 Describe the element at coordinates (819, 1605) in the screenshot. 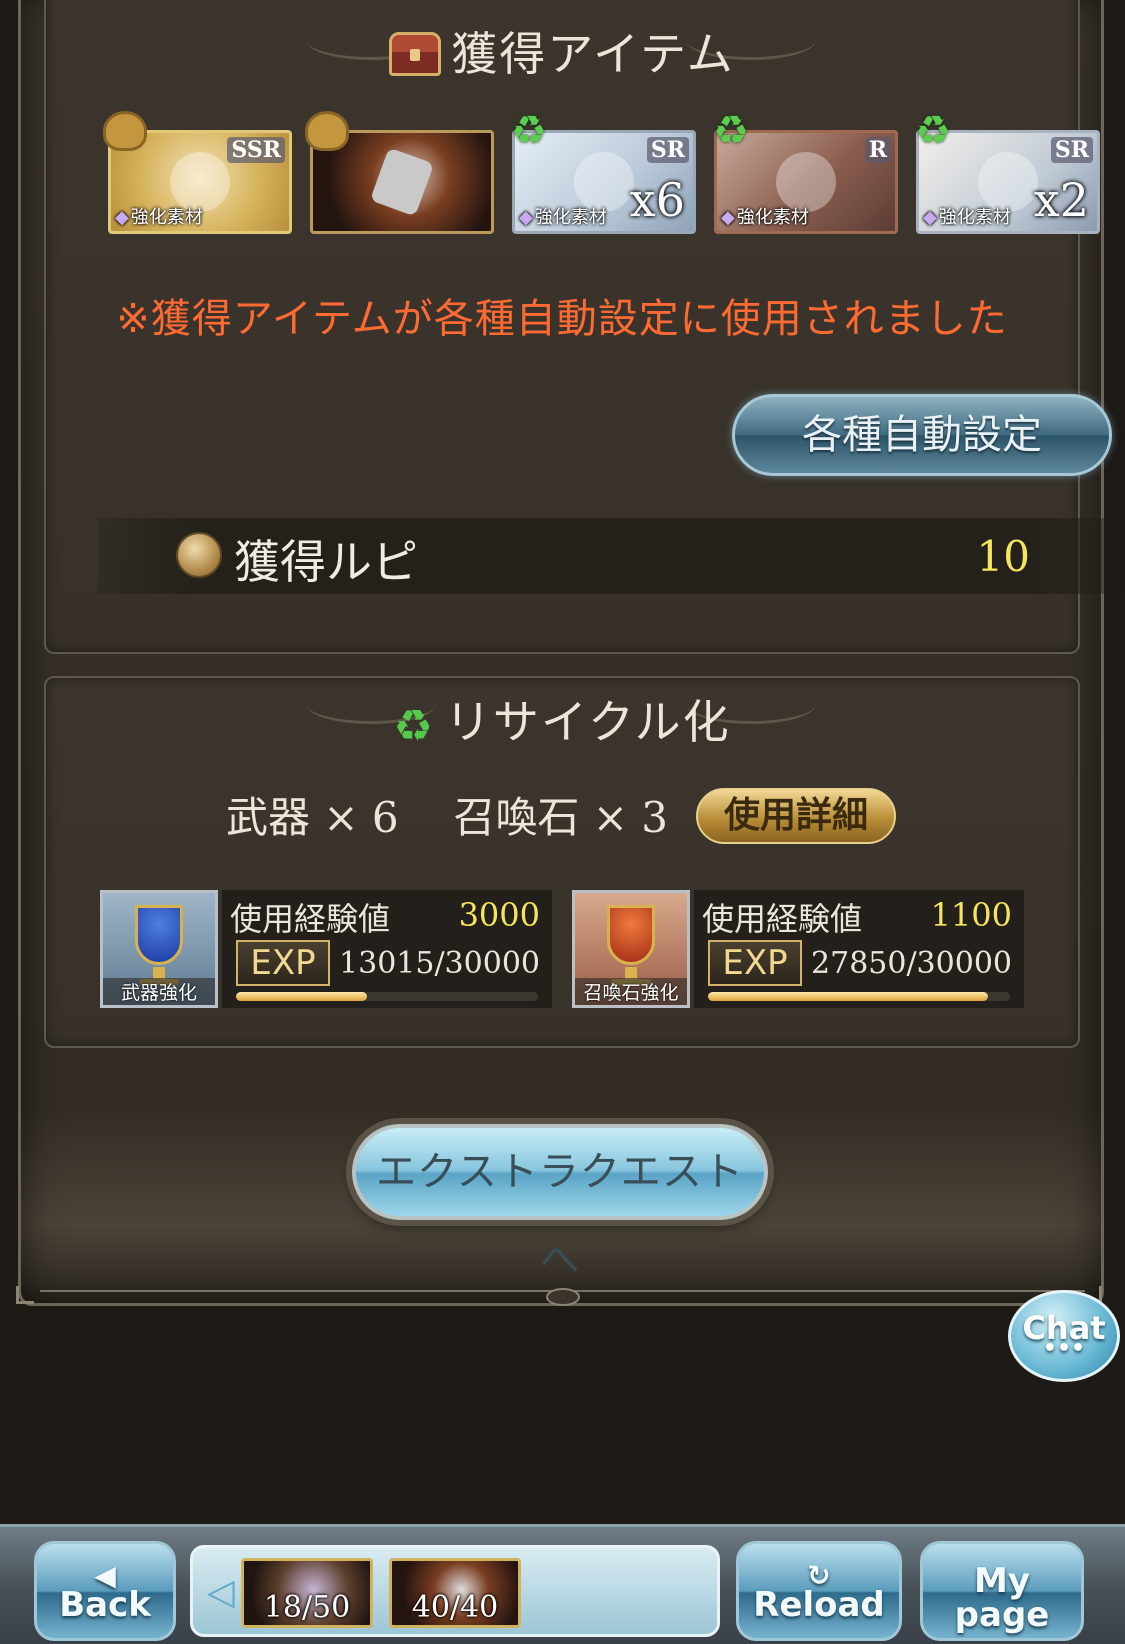

I see `reload-label: Reload` at that location.